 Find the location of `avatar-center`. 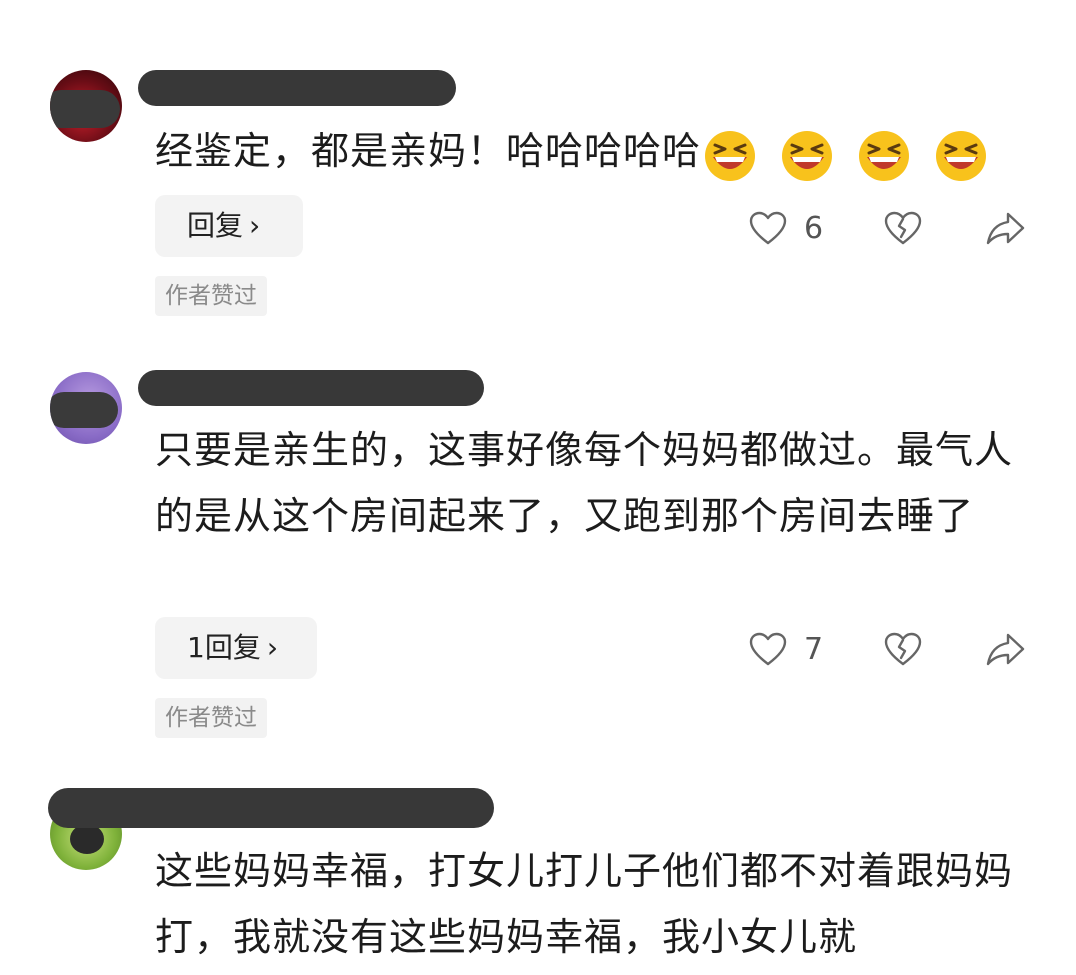

avatar-center is located at coordinates (87, 839).